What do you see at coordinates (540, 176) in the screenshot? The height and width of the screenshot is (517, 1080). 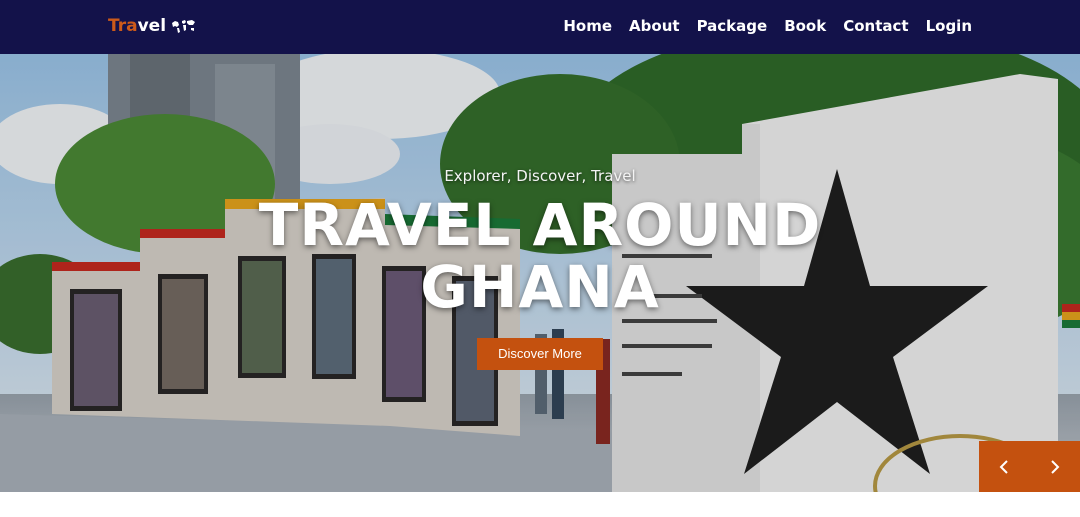 I see `hero-subtitle: Explorer, Discover, Travel` at bounding box center [540, 176].